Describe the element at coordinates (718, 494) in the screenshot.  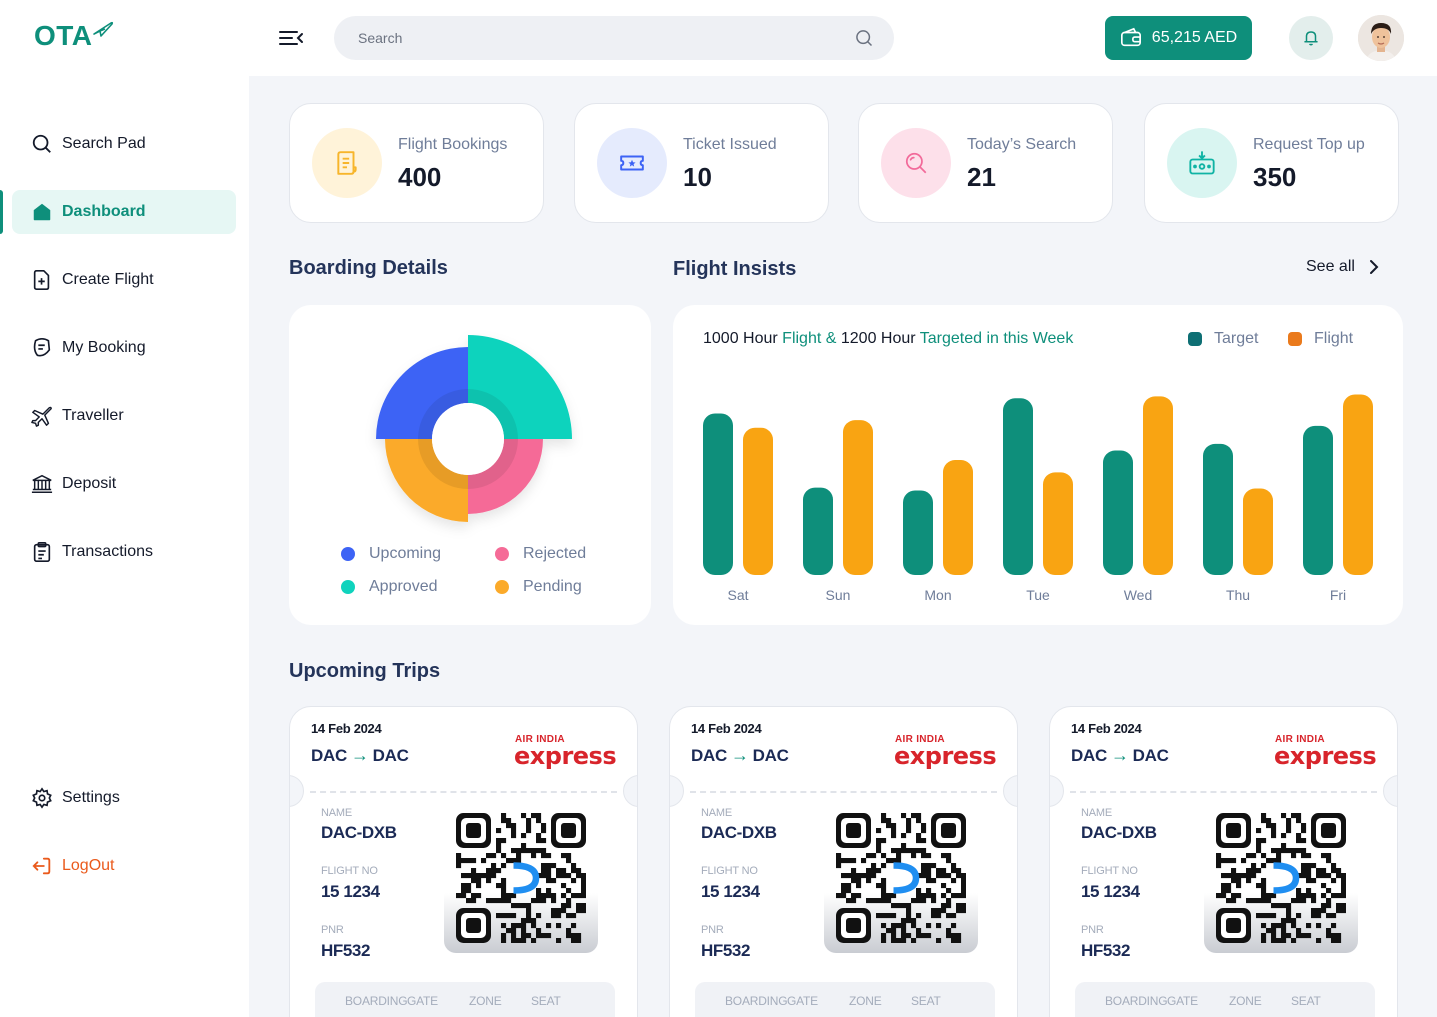
I see `bar-target-sat` at that location.